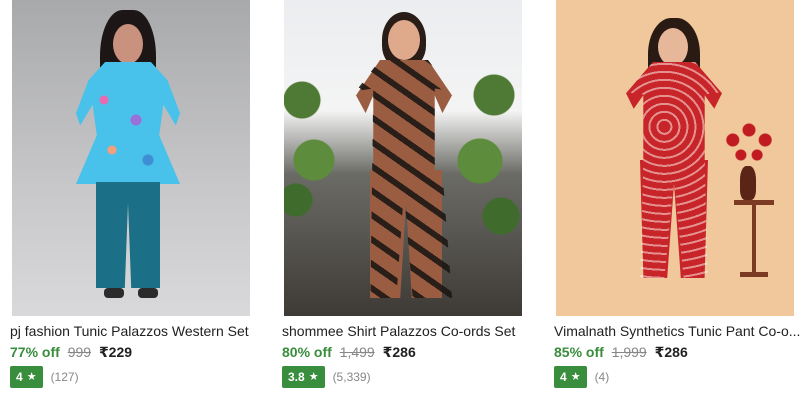  Describe the element at coordinates (79, 352) in the screenshot. I see `original-price: 999` at that location.